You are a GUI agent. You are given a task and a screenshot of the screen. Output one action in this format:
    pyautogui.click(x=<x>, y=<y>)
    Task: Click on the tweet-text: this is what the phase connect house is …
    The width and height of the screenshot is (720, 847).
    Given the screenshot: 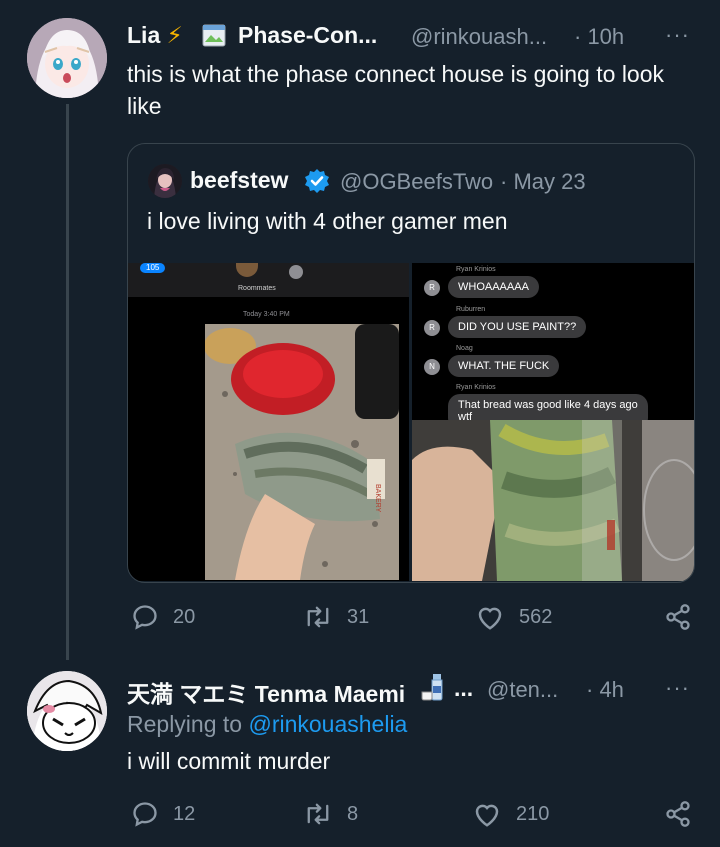 What is the action you would take?
    pyautogui.click(x=396, y=90)
    